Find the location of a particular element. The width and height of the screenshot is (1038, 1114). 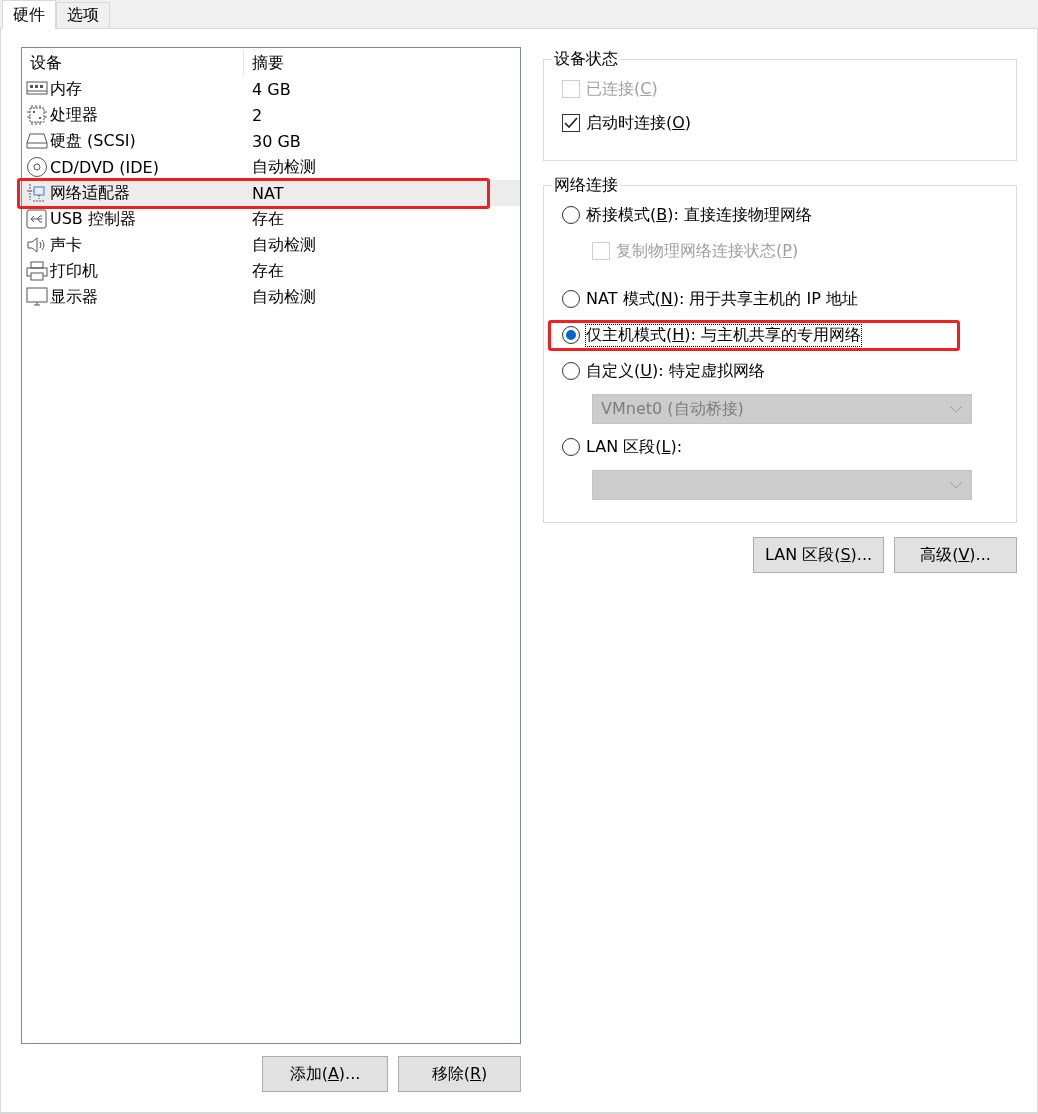

device-row: 显示器 自动检测 is located at coordinates (271, 297).